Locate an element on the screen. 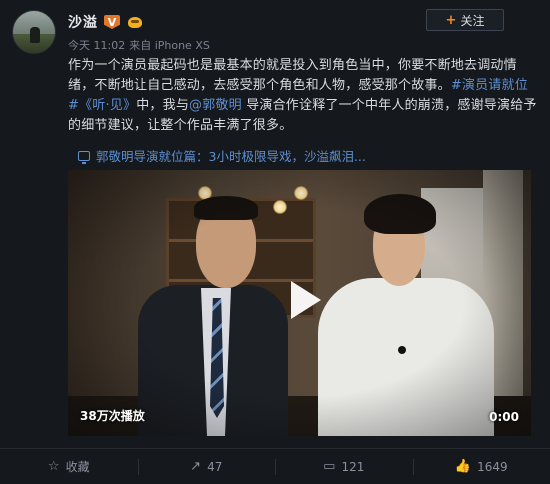  favorite-label: 收藏 is located at coordinates (77, 467).